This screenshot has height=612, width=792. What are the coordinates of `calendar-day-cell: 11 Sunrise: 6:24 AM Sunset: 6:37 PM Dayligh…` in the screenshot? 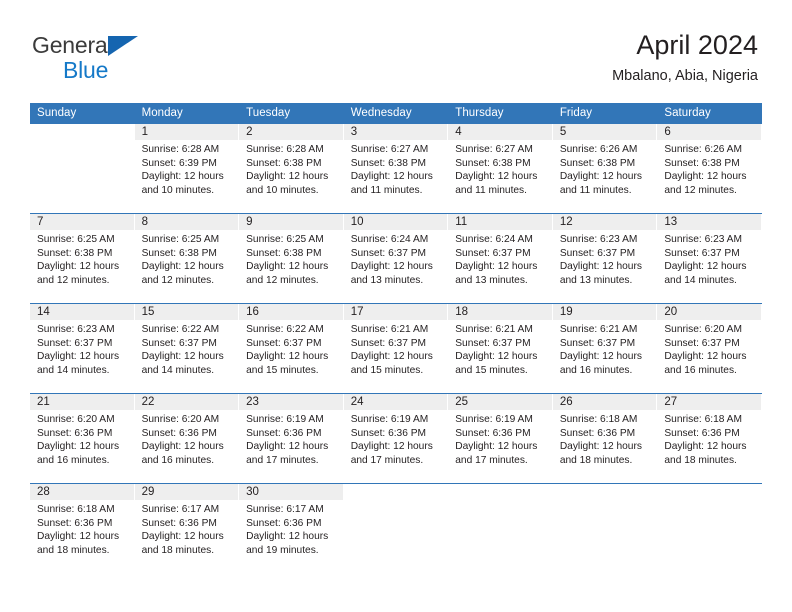 It's located at (500, 258).